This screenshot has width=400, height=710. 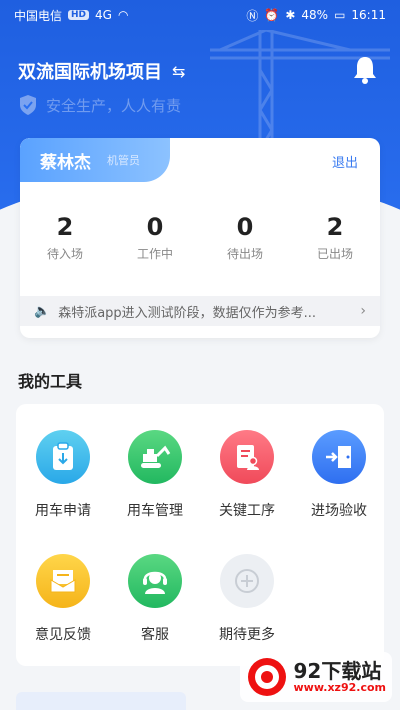 What do you see at coordinates (79, 15) in the screenshot?
I see `hd-badge: HD` at bounding box center [79, 15].